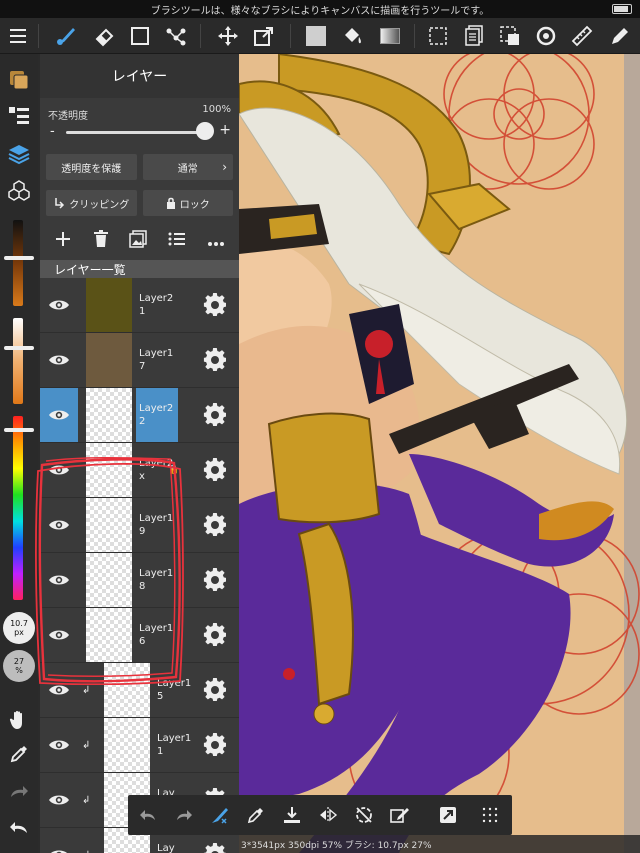 This screenshot has height=853, width=640. Describe the element at coordinates (225, 130) in the screenshot. I see `opacity-increase-button: +` at that location.